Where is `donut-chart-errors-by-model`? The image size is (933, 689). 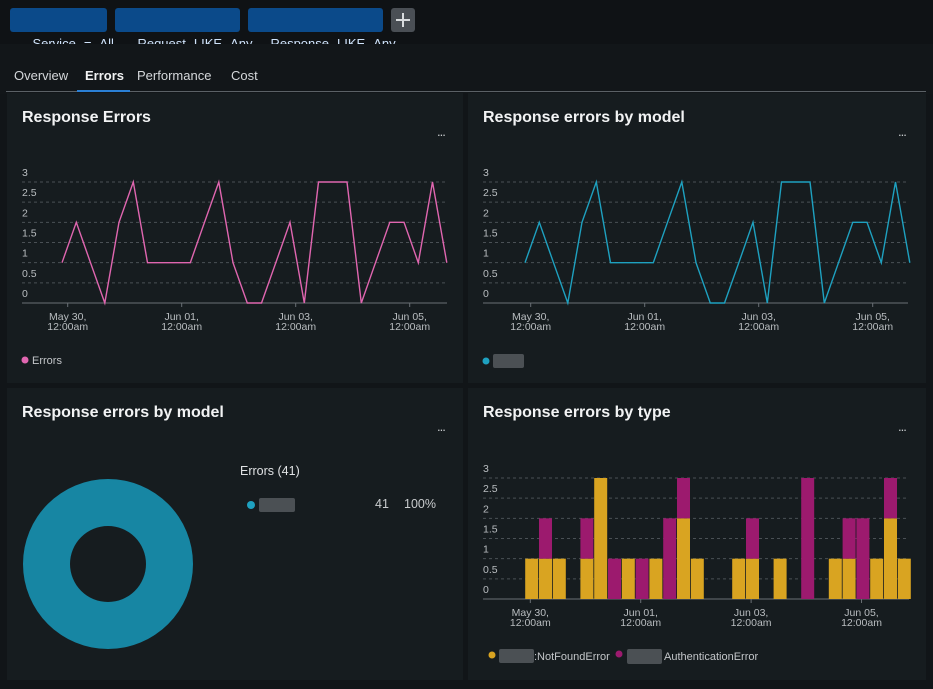
donut-chart-errors-by-model is located at coordinates (108, 564).